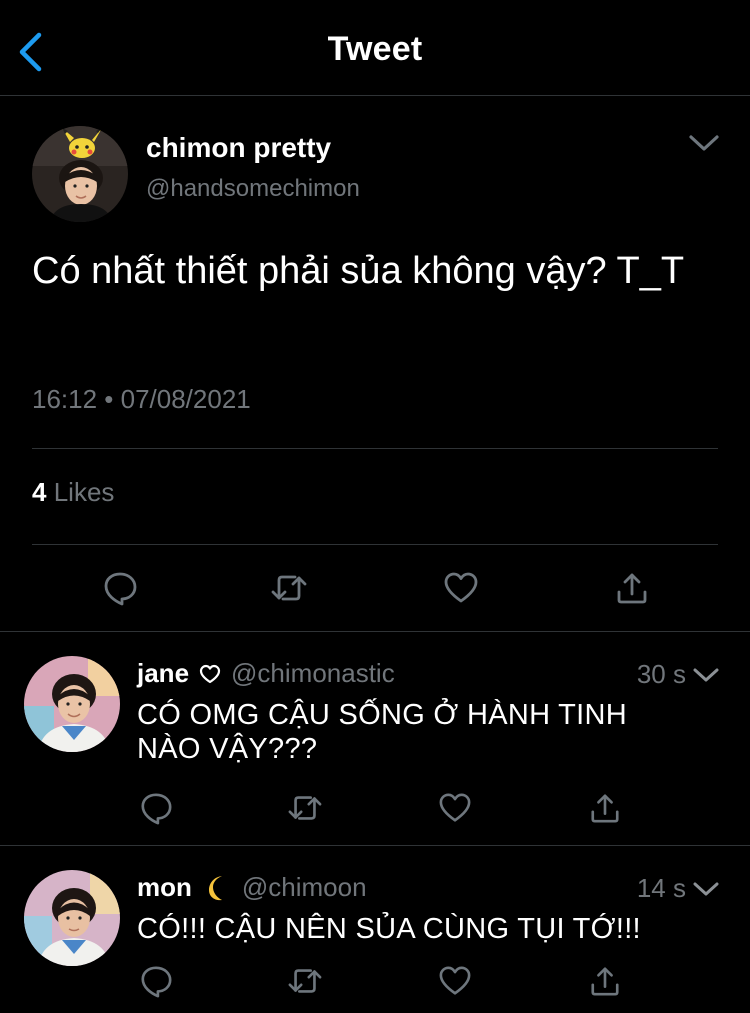  Describe the element at coordinates (661, 674) in the screenshot. I see `reply-time: 30 s` at that location.